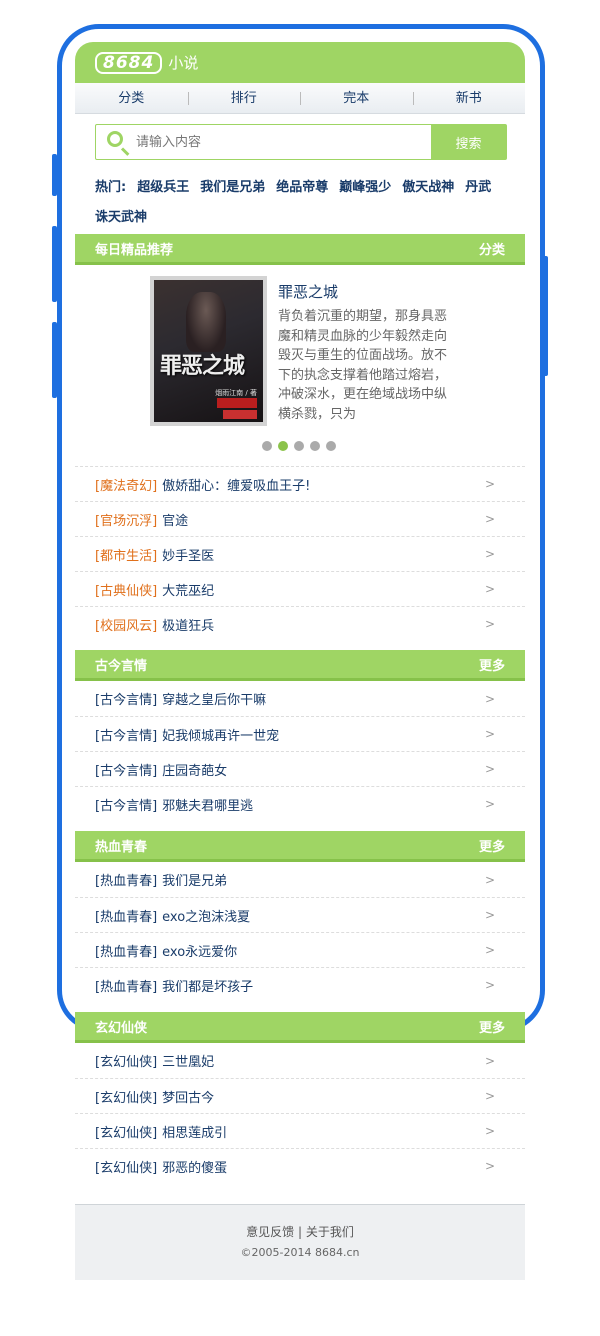 The image size is (600, 1336). I want to click on search-input, so click(283, 142).